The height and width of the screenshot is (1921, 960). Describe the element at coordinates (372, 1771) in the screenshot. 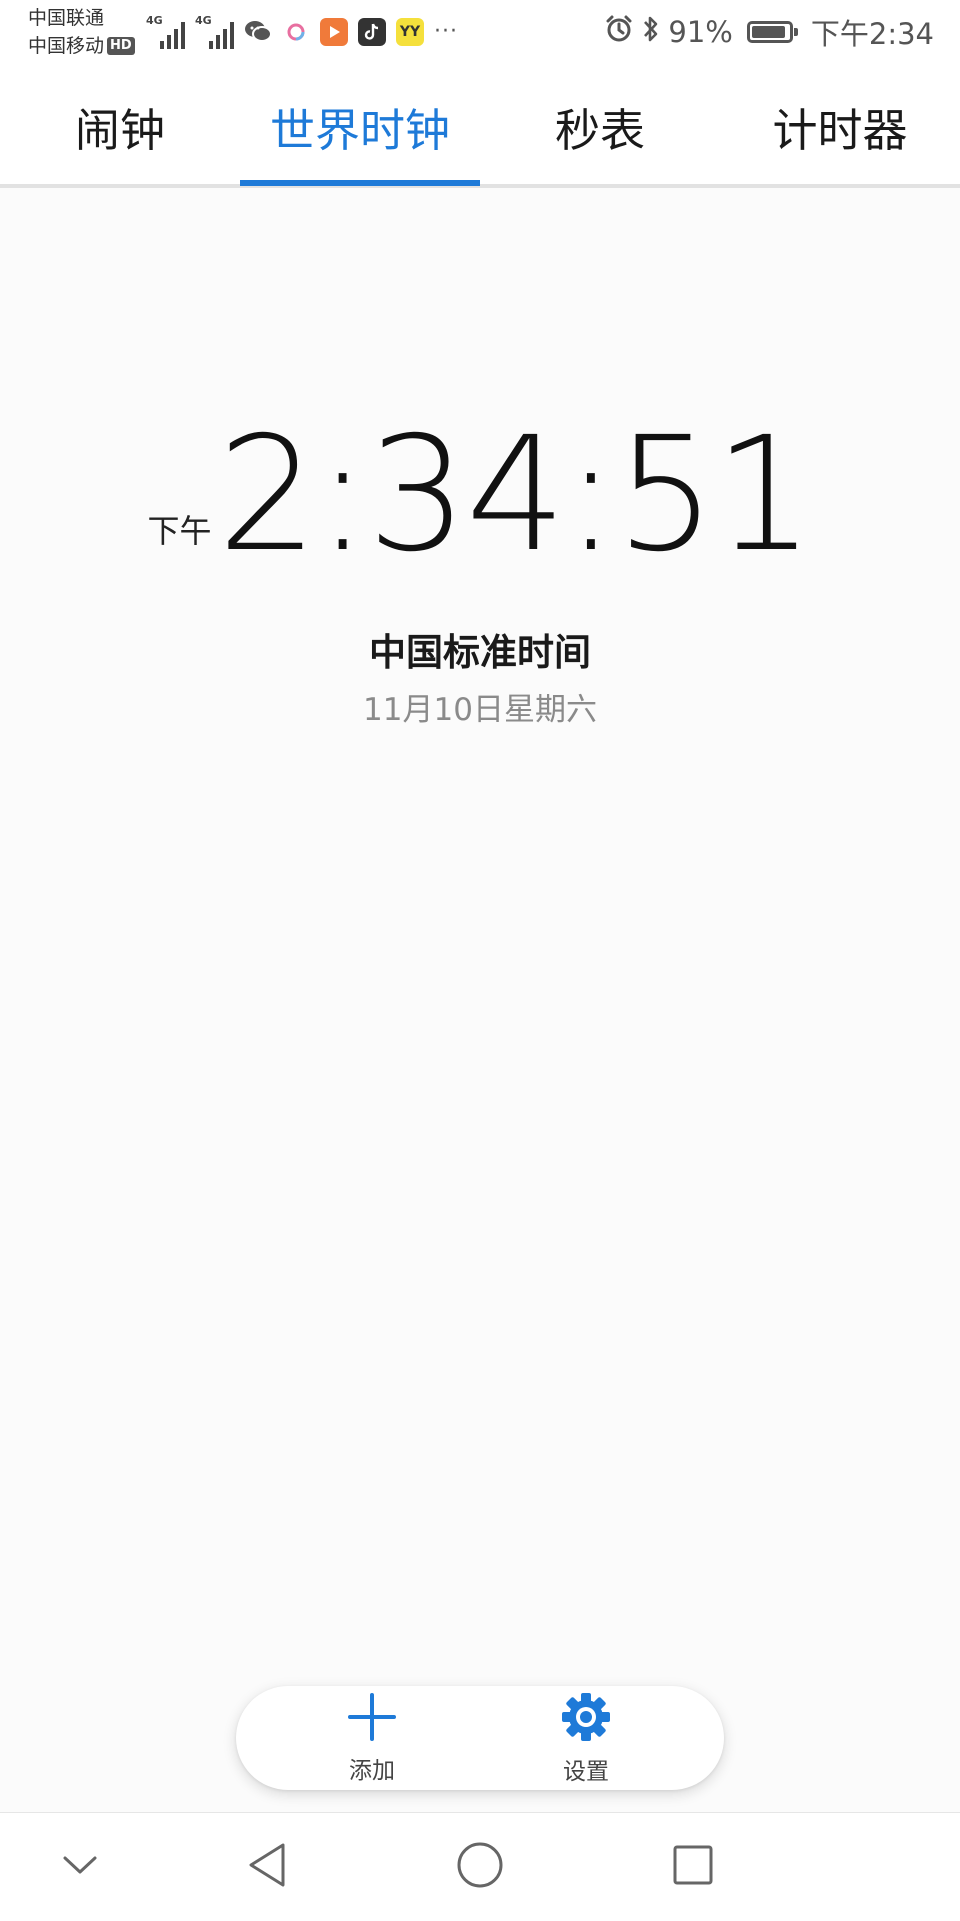

I see `add-label: 添加` at that location.